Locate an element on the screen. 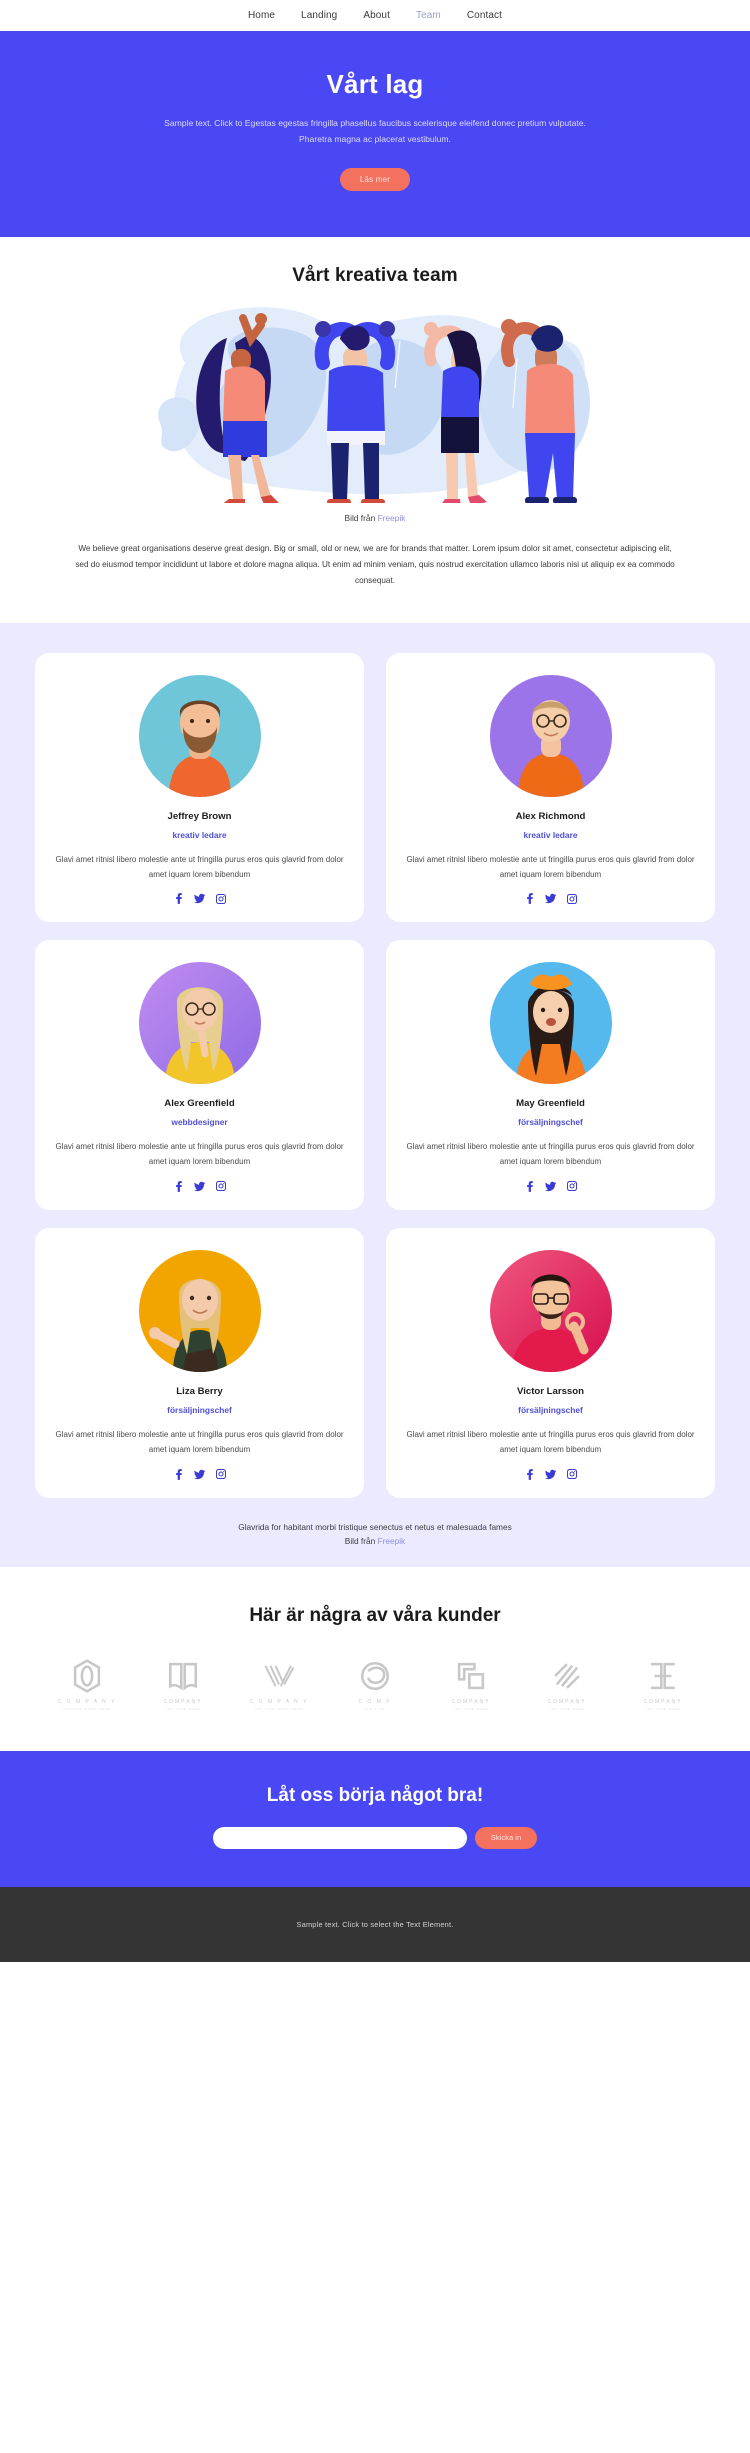 The height and width of the screenshot is (2453, 750). image-credit-prefix: Bild från is located at coordinates (361, 517).